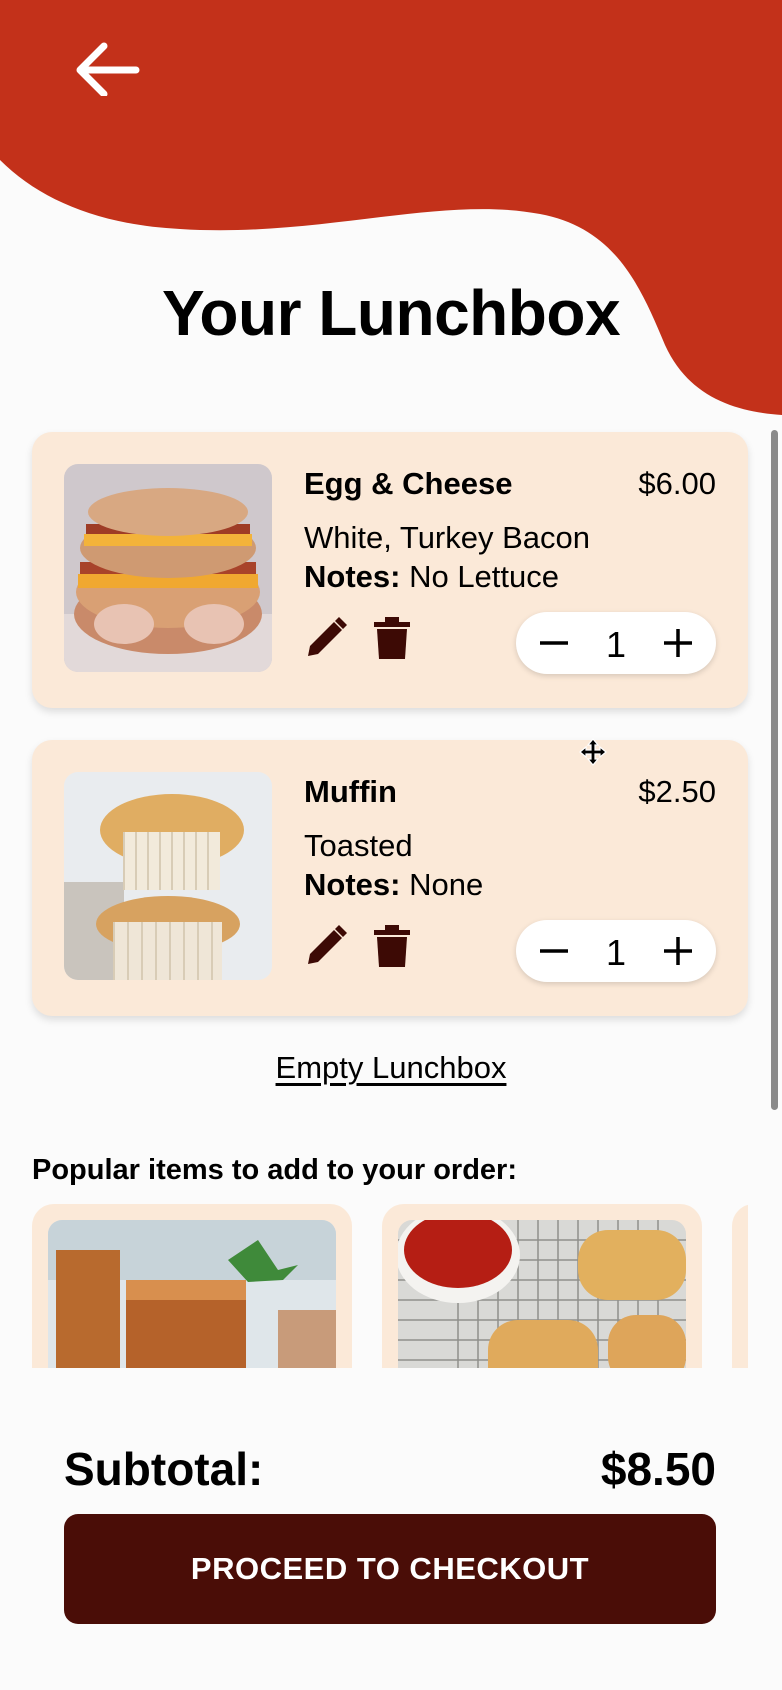  I want to click on item-notes: Notes: None, so click(393, 885).